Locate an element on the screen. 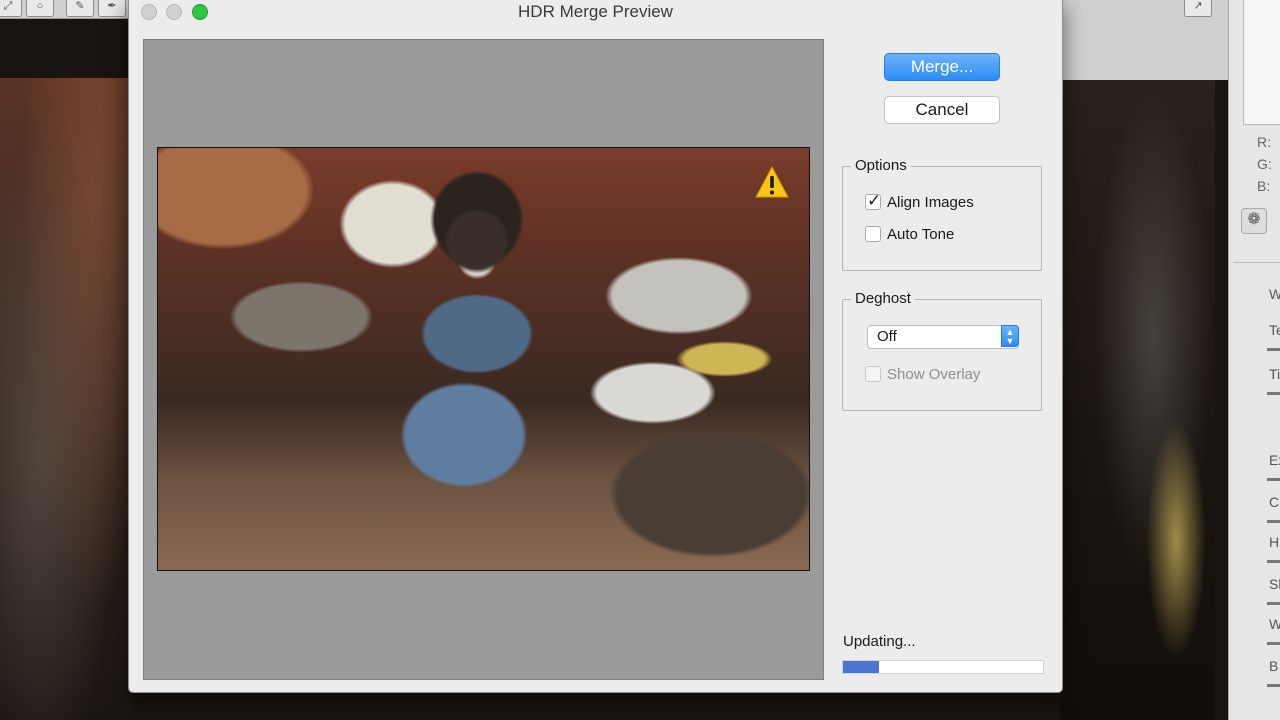 This screenshot has height=720, width=1280. panel-label: H is located at coordinates (1274, 542).